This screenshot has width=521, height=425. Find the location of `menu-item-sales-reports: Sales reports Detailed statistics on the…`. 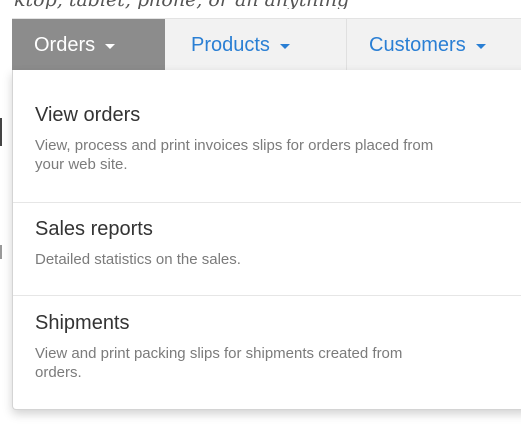

menu-item-sales-reports: Sales reports Detailed statistics on the… is located at coordinates (267, 243).